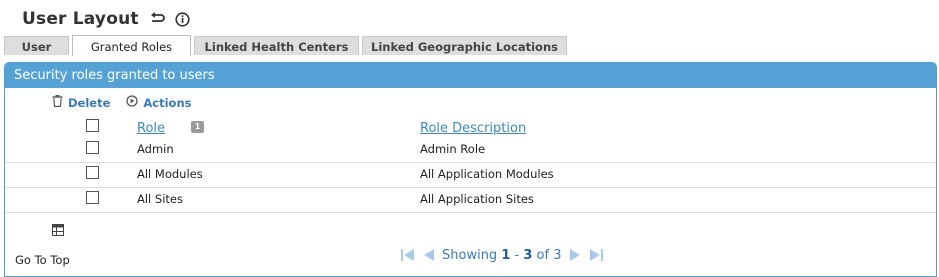 This screenshot has width=939, height=277. What do you see at coordinates (477, 199) in the screenshot?
I see `role-description-cell: All Application Sites` at bounding box center [477, 199].